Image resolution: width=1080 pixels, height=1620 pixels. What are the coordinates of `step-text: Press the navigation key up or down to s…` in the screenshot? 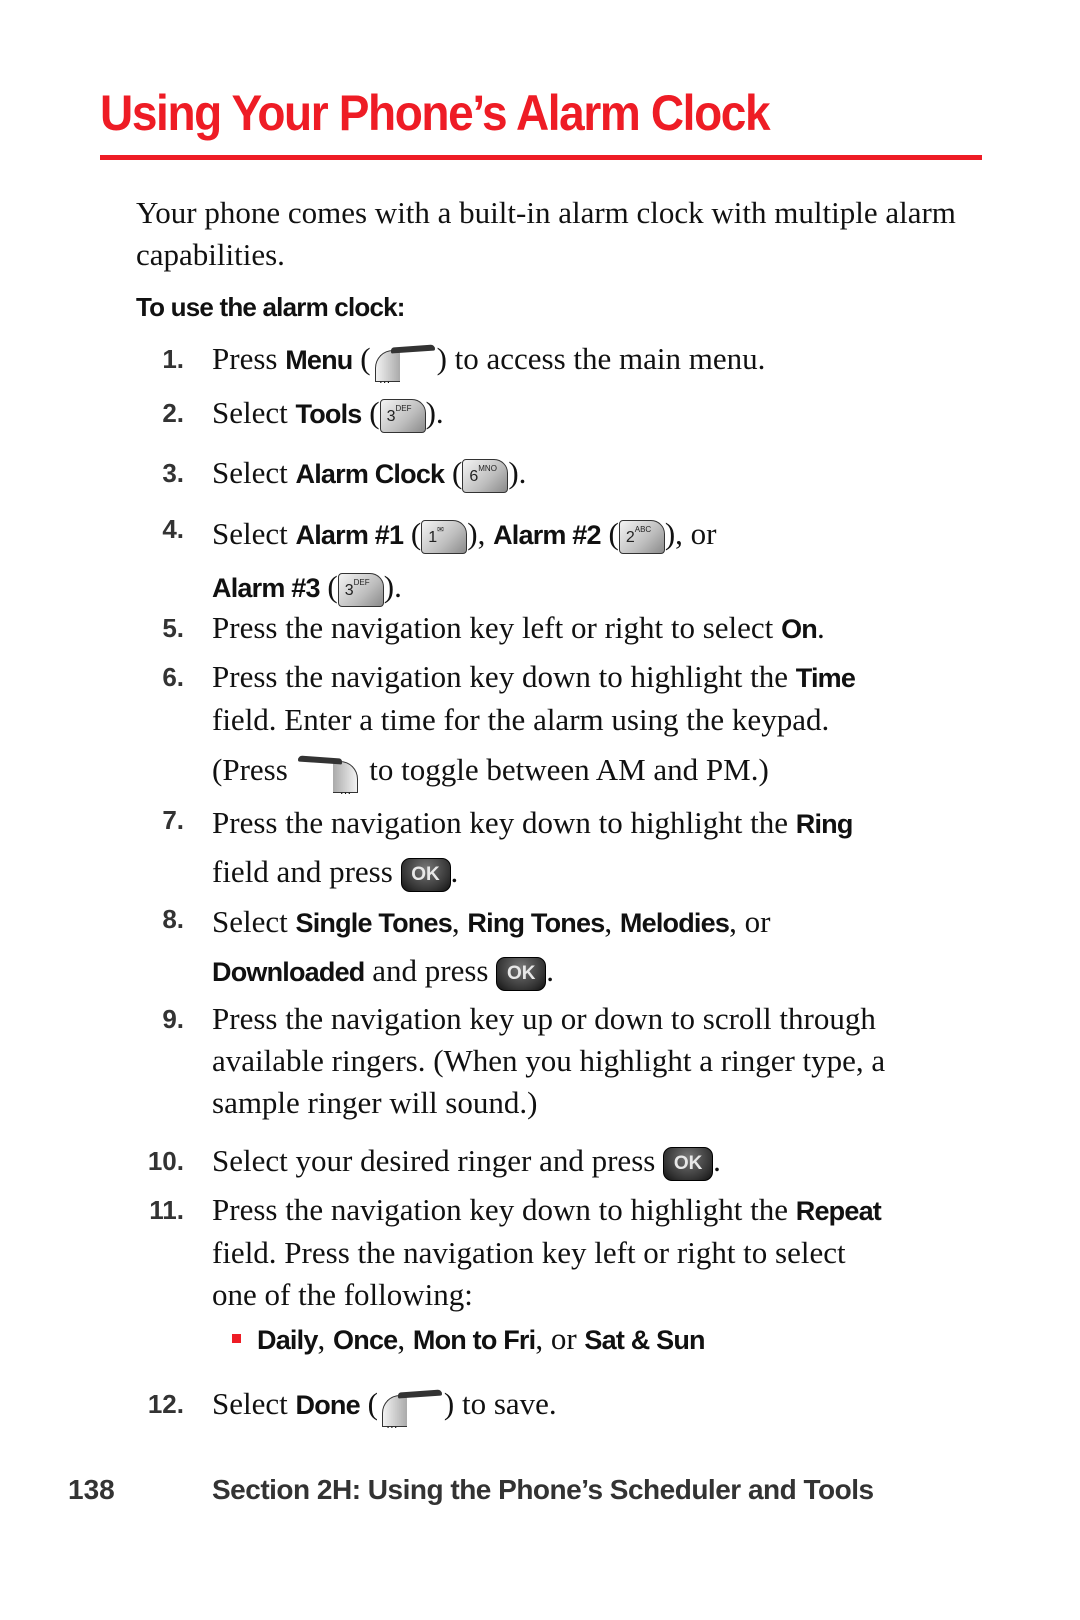 It's located at (602, 1061).